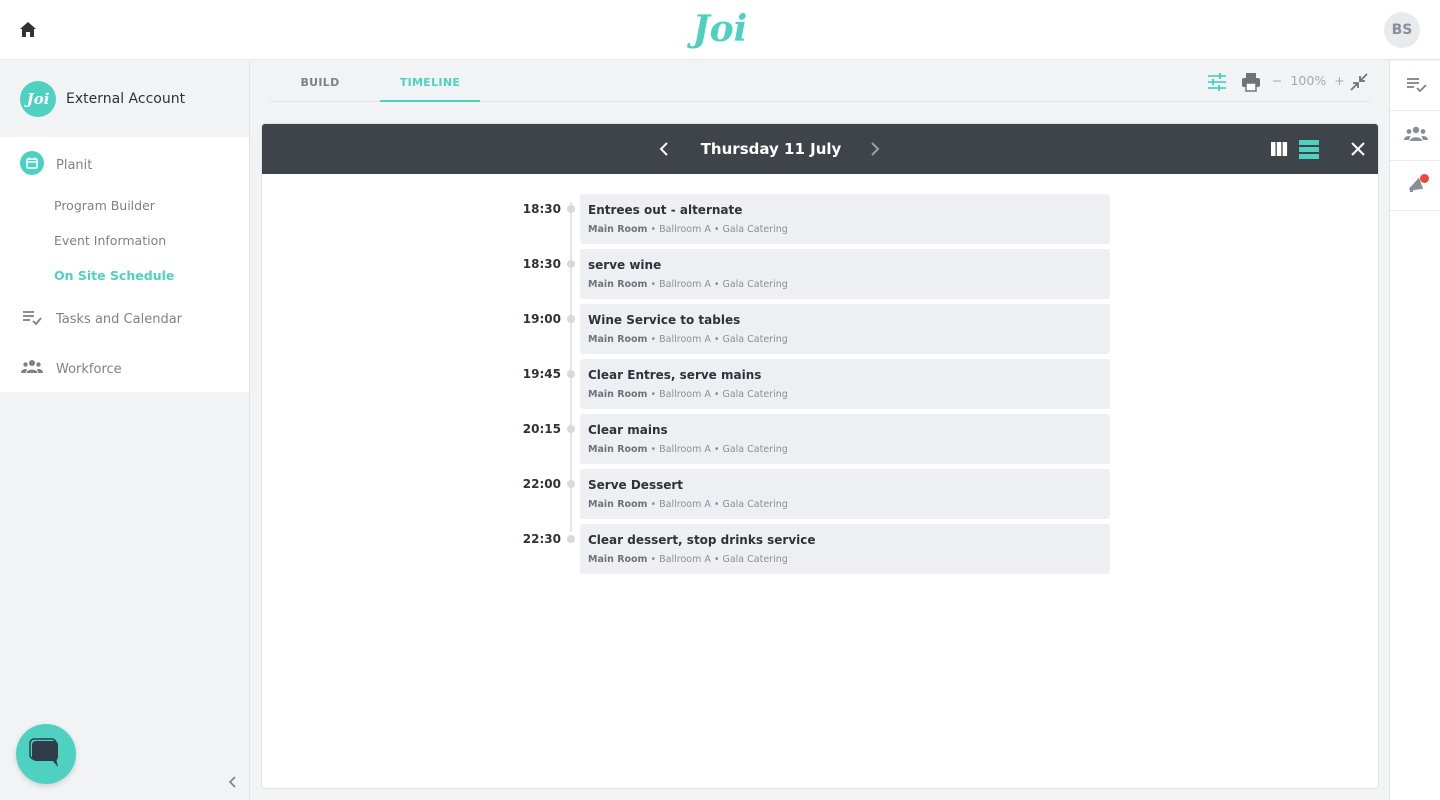 This screenshot has width=1440, height=800. What do you see at coordinates (1424, 178) in the screenshot?
I see `notification-badge` at bounding box center [1424, 178].